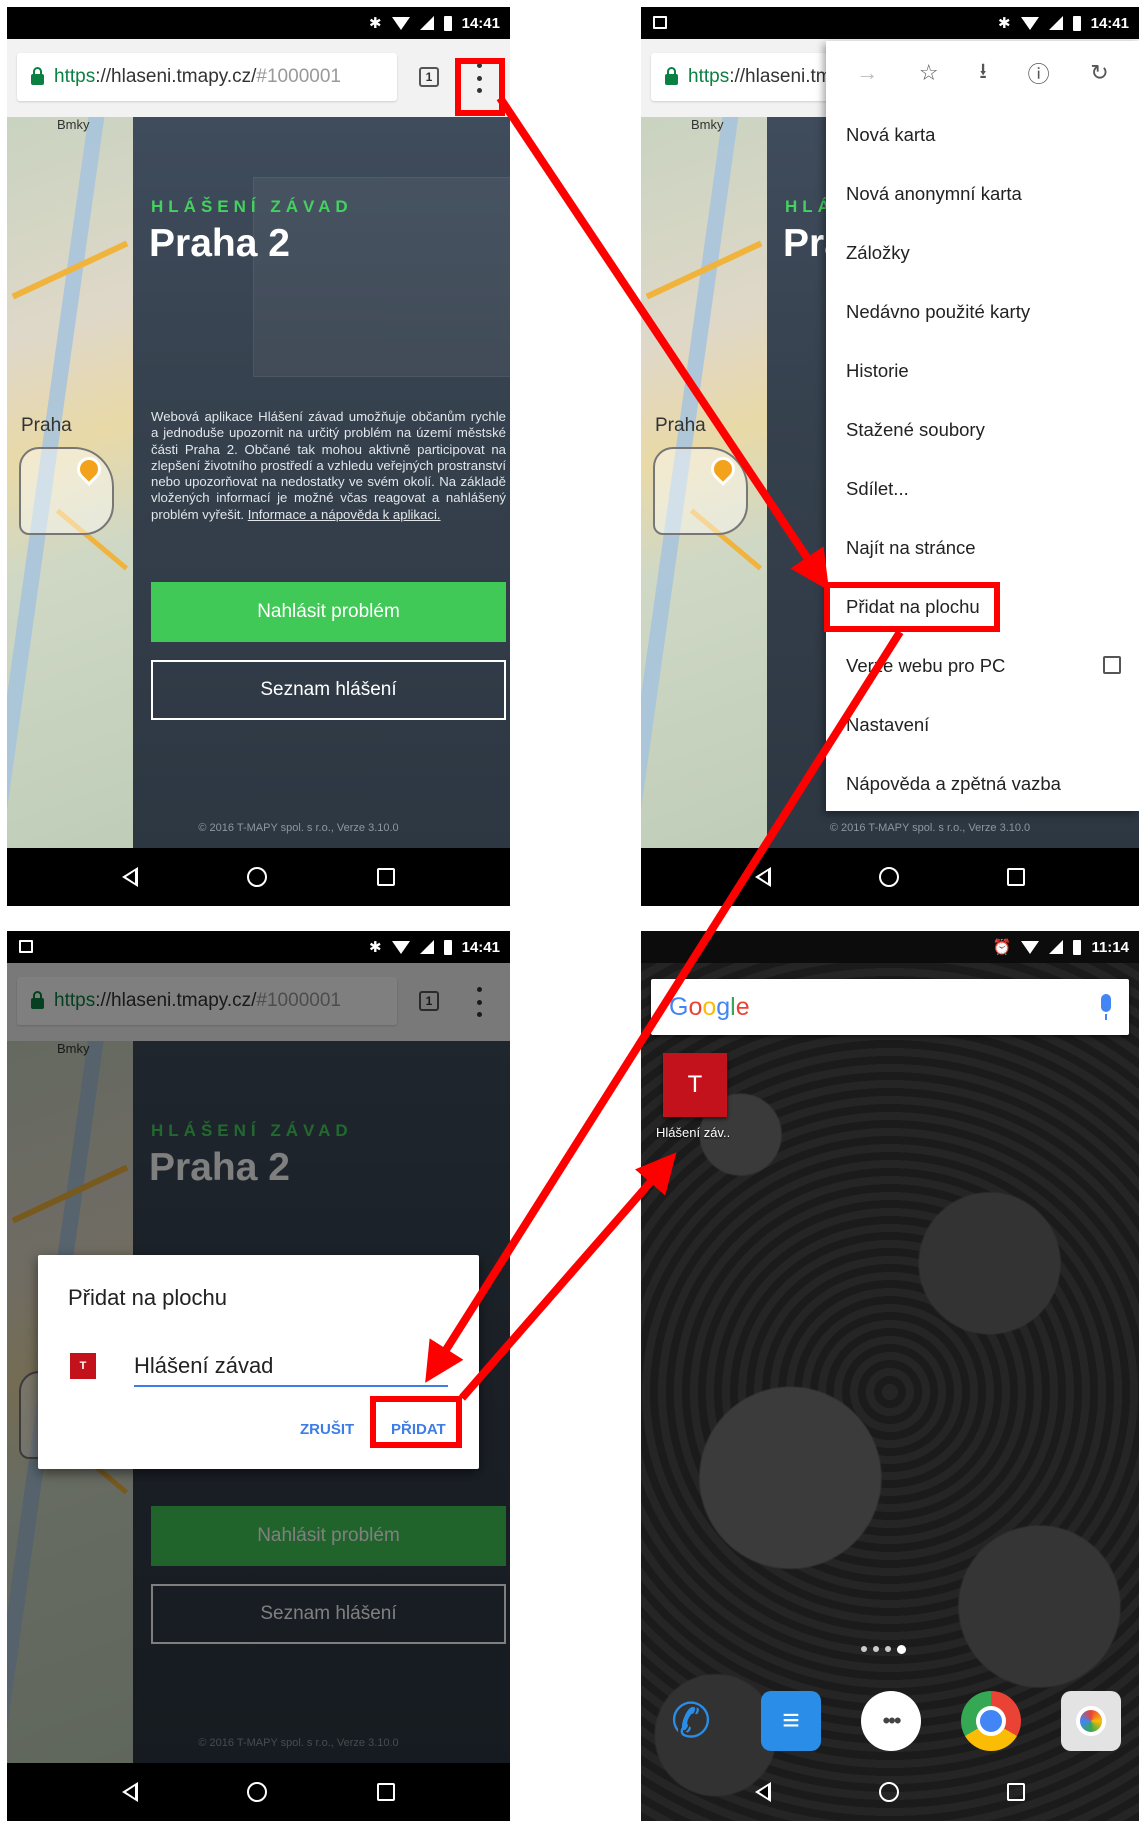 Image resolution: width=1139 pixels, height=1821 pixels. I want to click on url-host: ://hlaseni.tmapy.cz/, so click(176, 76).